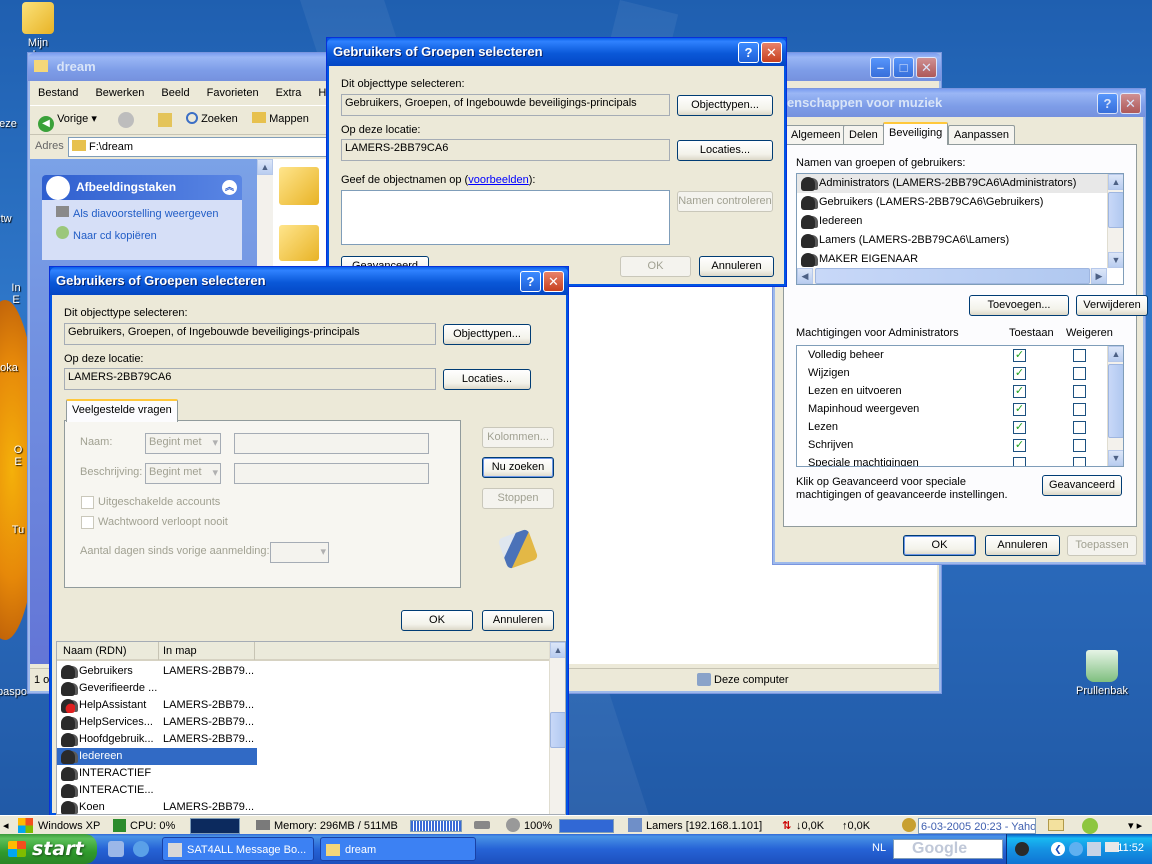  Describe the element at coordinates (95, 651) in the screenshot. I see `column-header-name: Naam (RDN)` at that location.